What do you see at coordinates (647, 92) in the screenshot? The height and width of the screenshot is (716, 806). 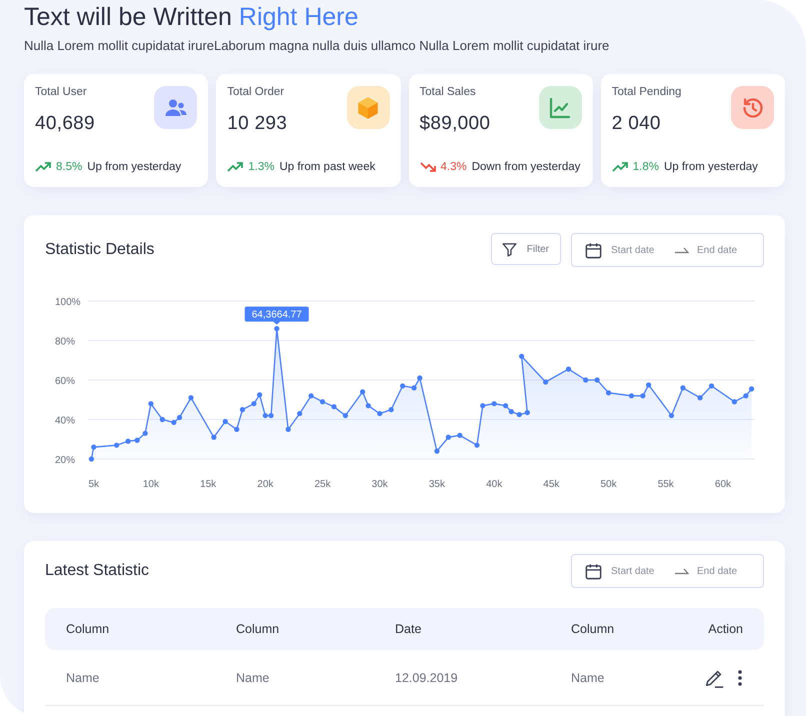 I see `stat-label: Total Pending` at bounding box center [647, 92].